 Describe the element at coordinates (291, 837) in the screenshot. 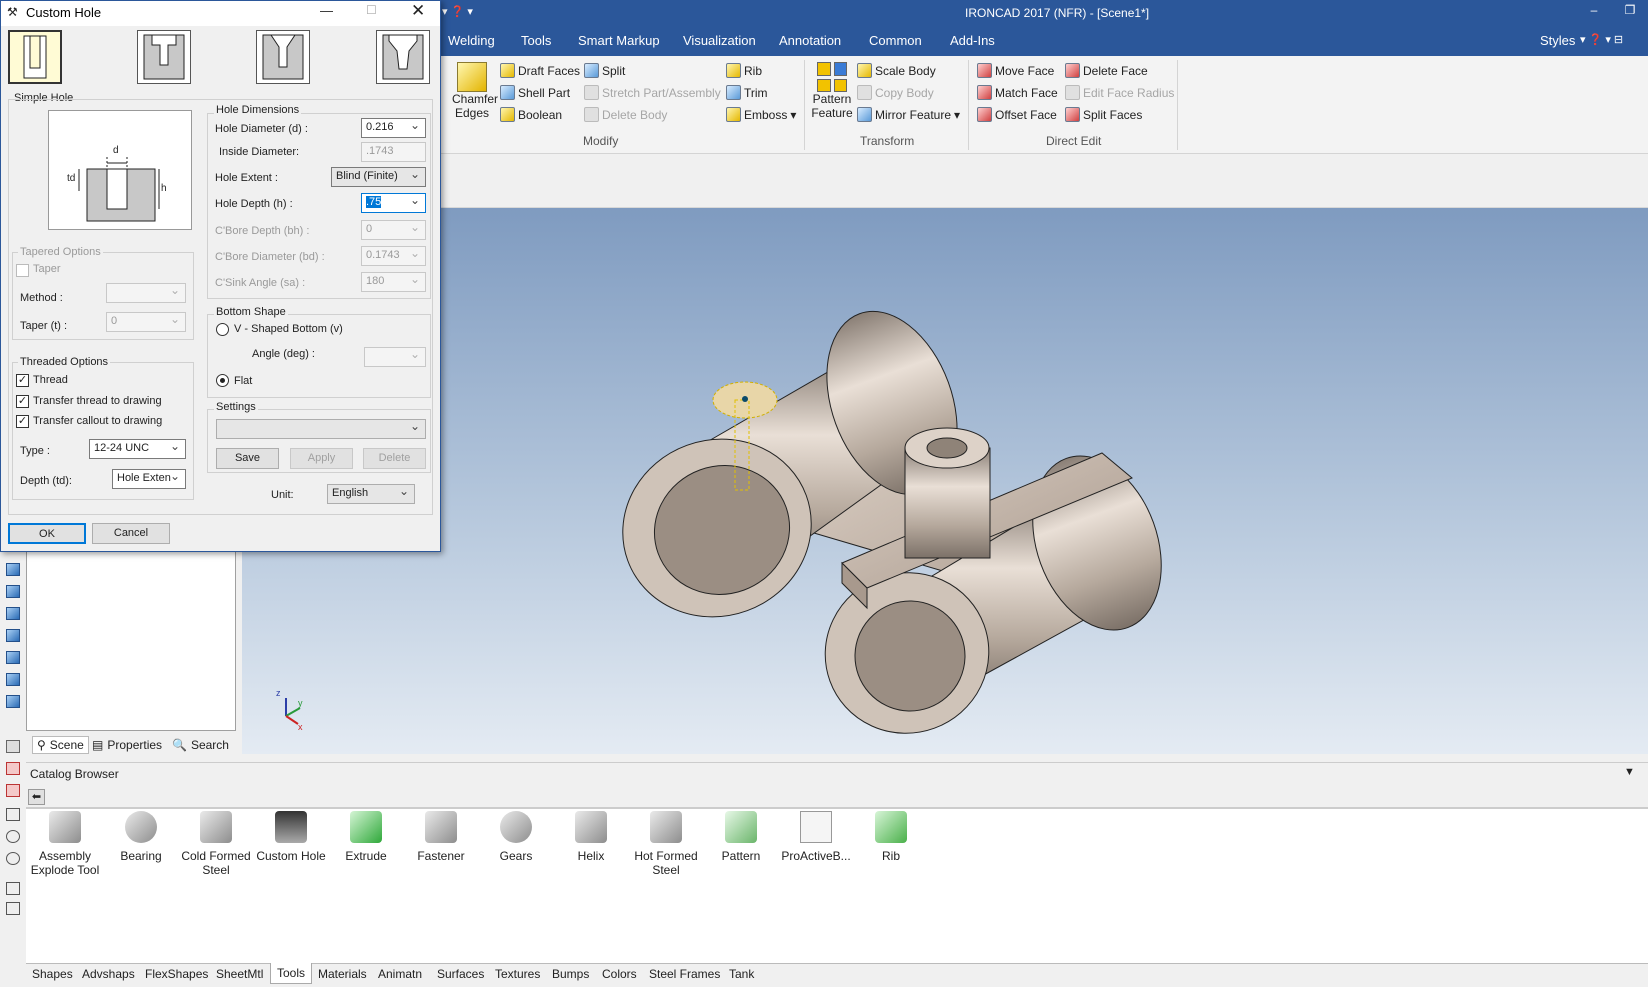

I see `catalog-item-custom-hole: Custom Hole` at that location.